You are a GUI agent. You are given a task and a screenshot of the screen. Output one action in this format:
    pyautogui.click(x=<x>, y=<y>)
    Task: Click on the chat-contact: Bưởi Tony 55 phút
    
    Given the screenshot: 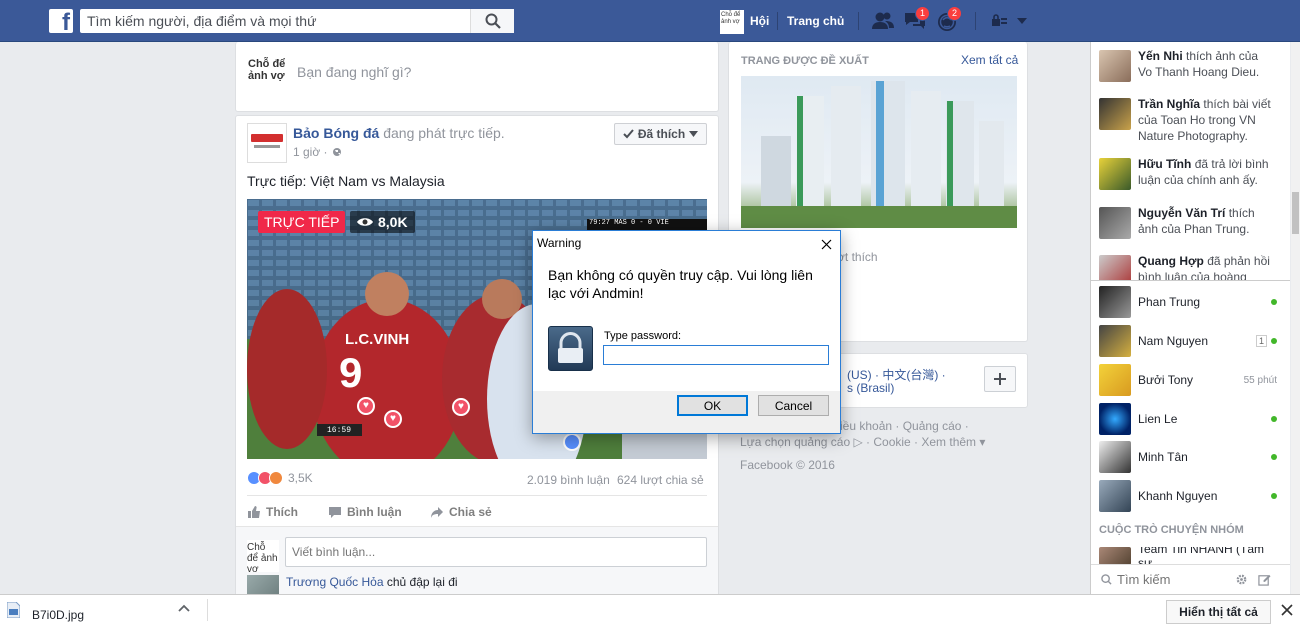 What is the action you would take?
    pyautogui.click(x=1188, y=380)
    